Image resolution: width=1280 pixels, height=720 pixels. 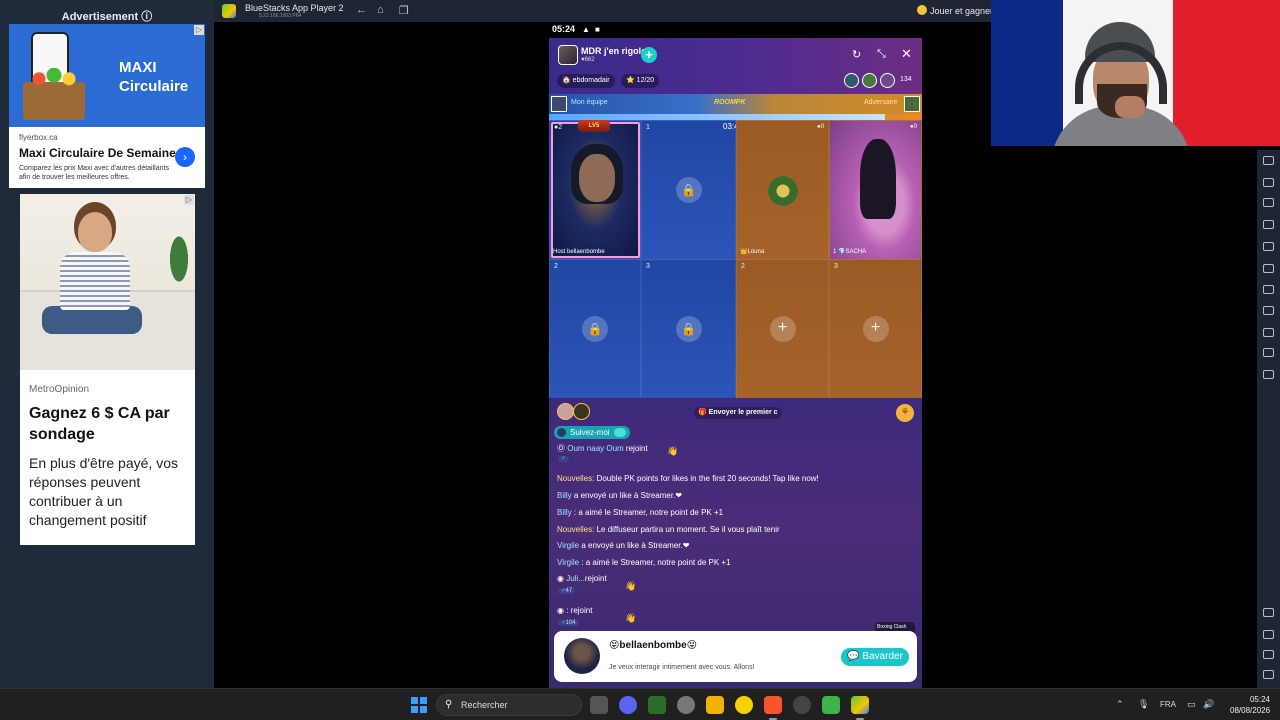 I want to click on my-team-avatar, so click(x=559, y=104).